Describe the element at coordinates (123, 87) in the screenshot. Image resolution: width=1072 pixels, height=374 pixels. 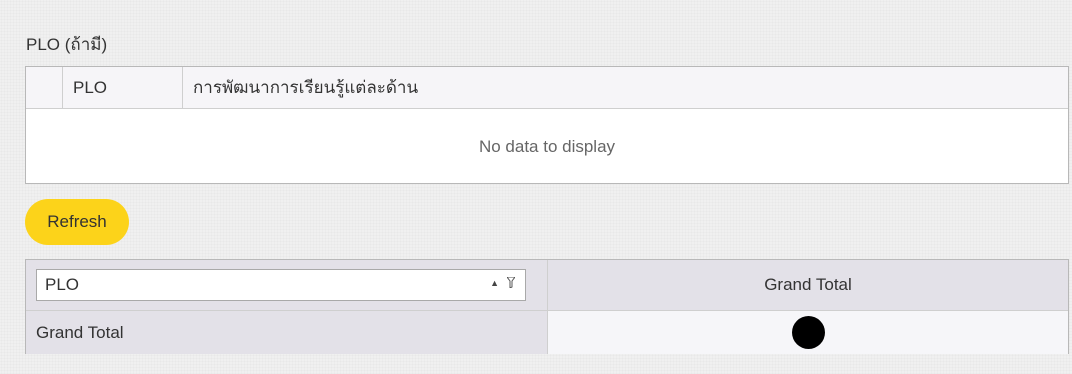
I see `column-header-plo: PLO` at that location.